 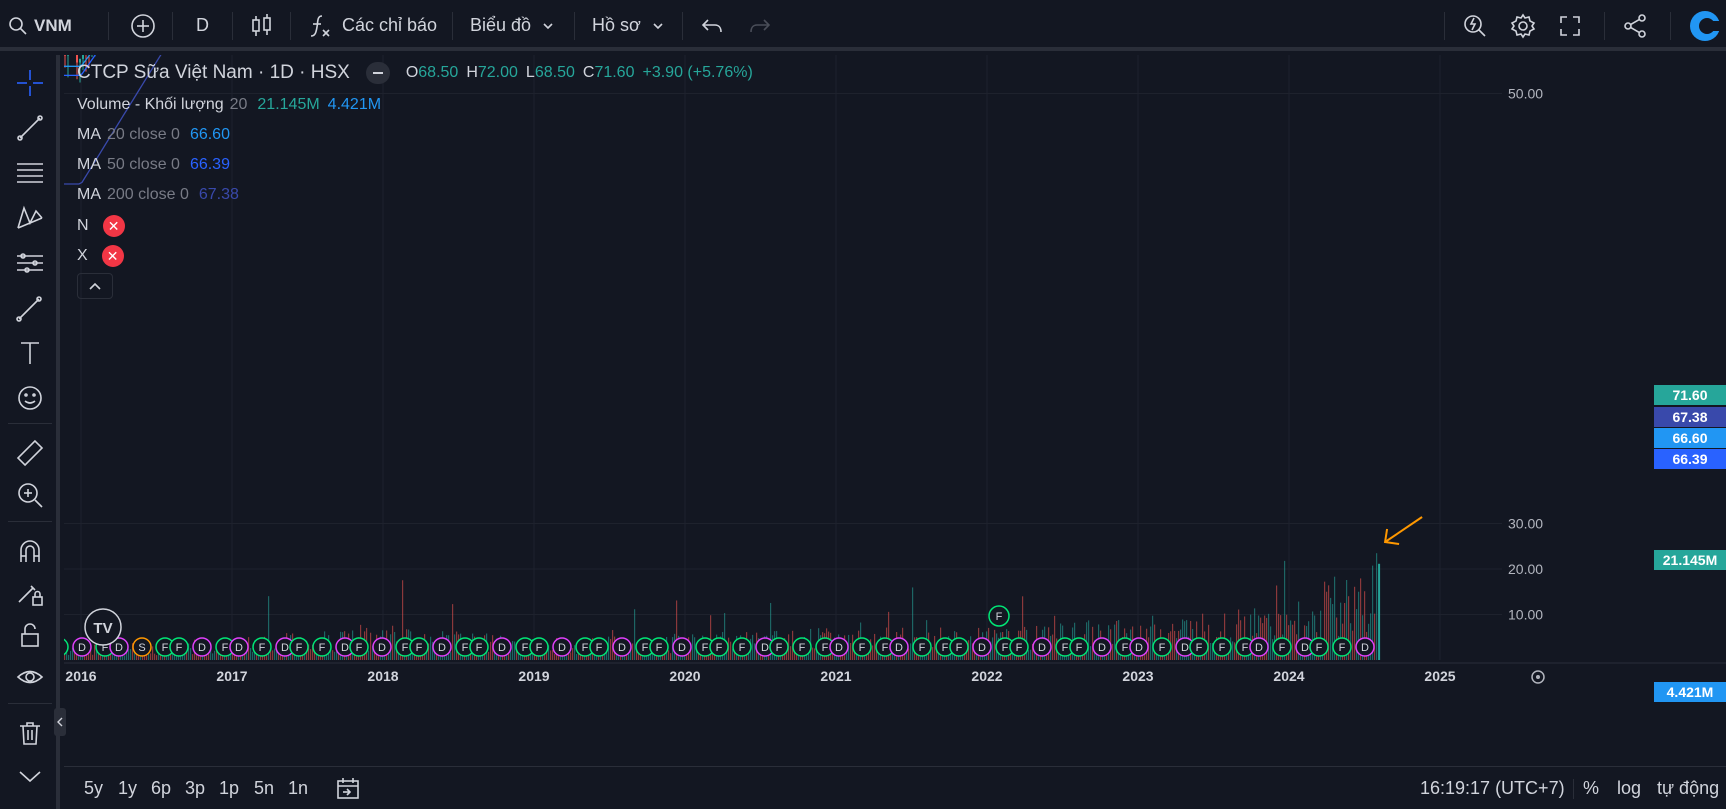 I want to click on range-5y: 5y, so click(x=93, y=788).